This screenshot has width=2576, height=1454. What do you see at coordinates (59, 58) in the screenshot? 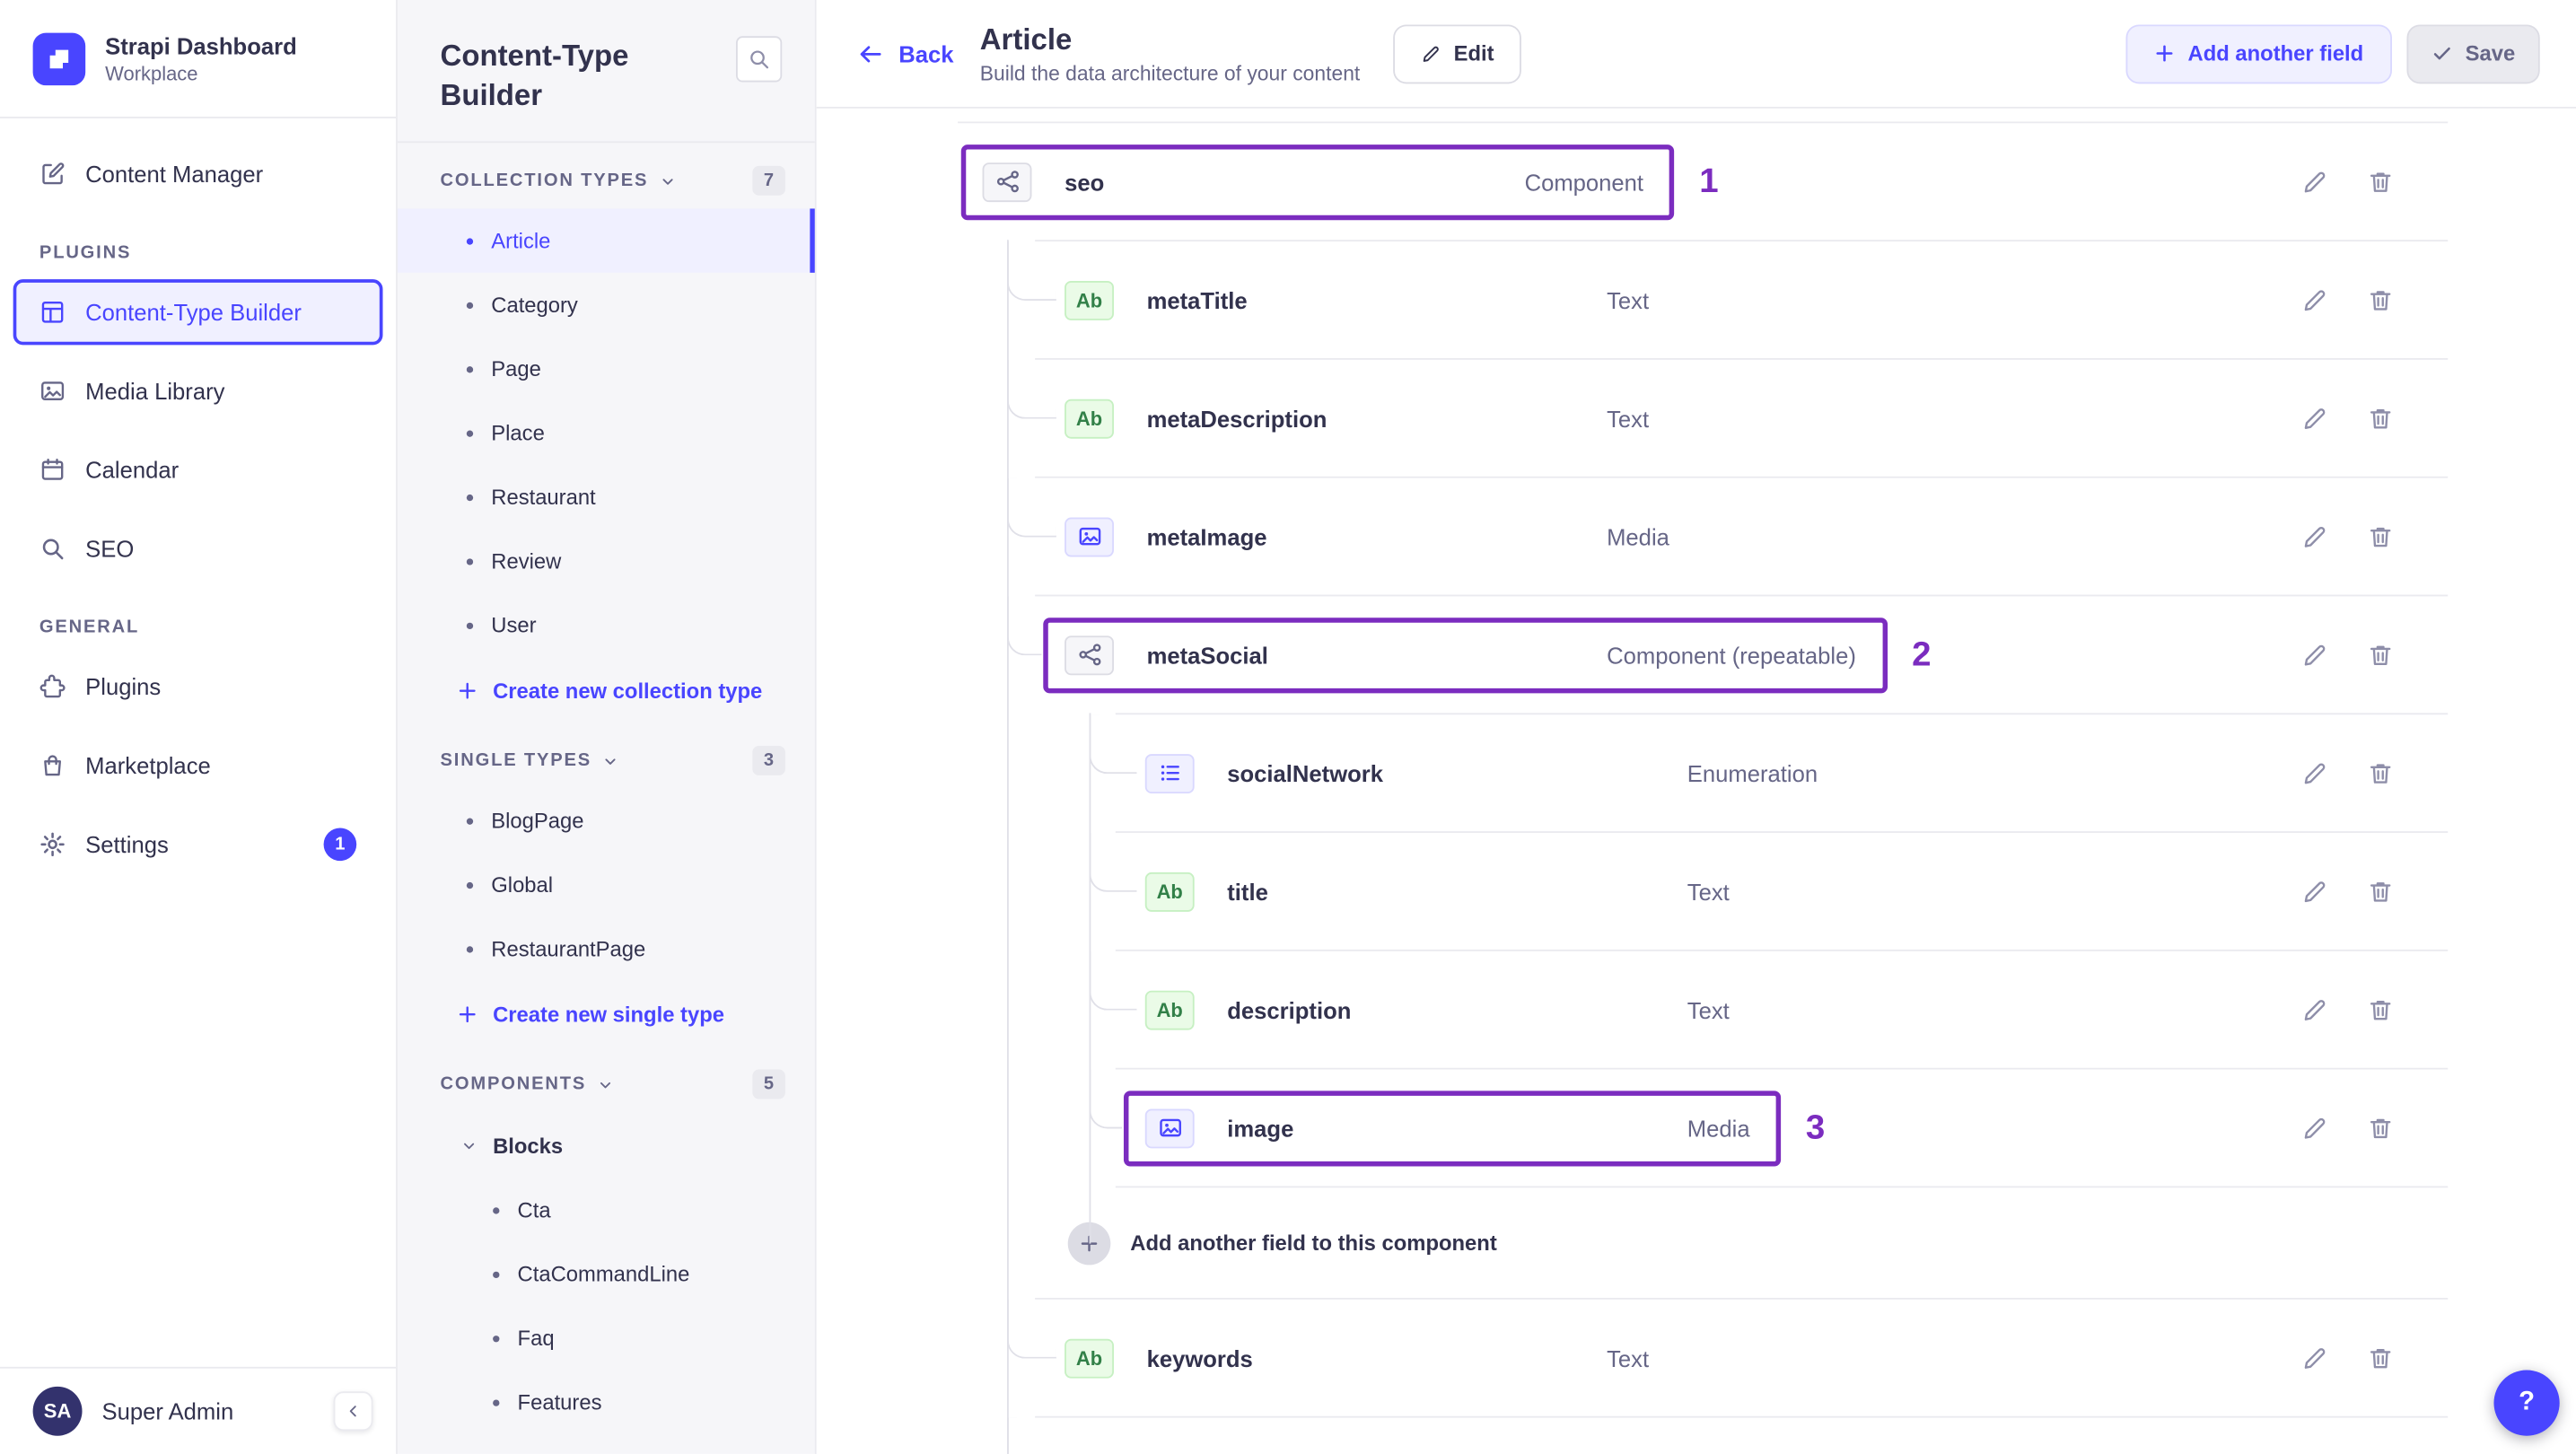
I see `strapi-logo` at bounding box center [59, 58].